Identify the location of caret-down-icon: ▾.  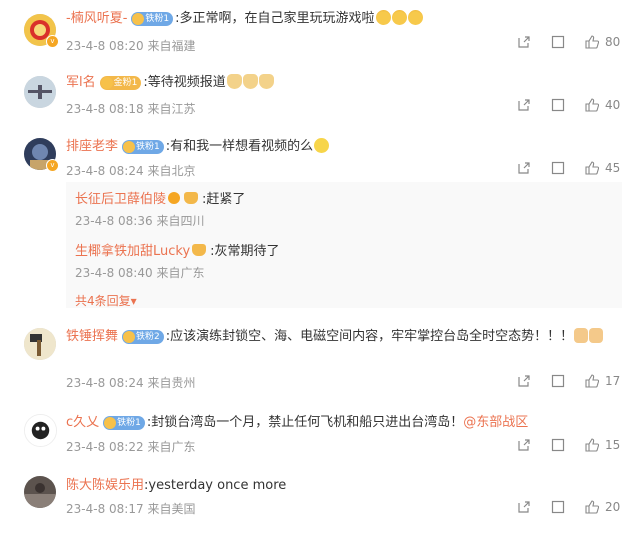
(133, 301).